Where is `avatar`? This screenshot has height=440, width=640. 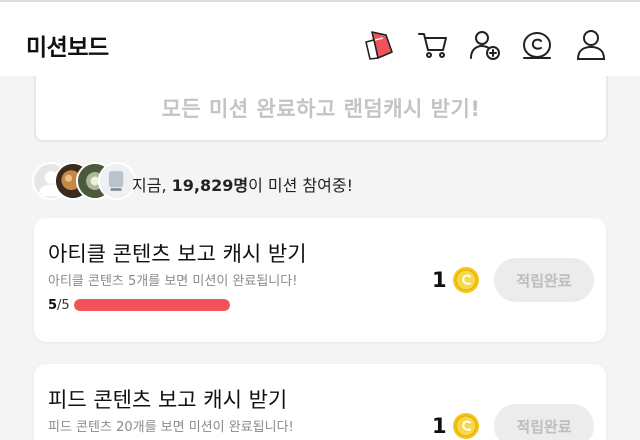 avatar is located at coordinates (117, 181).